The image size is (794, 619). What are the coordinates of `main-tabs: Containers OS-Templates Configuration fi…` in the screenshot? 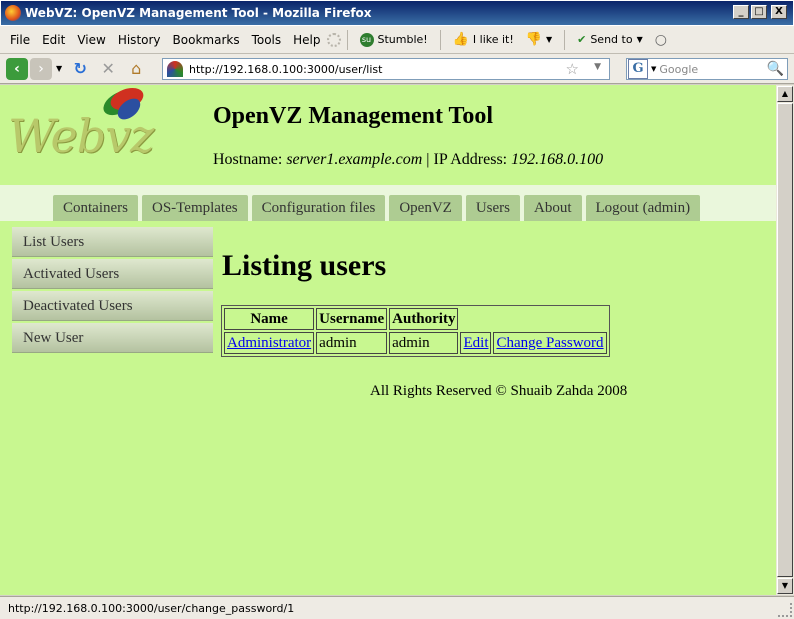 It's located at (377, 208).